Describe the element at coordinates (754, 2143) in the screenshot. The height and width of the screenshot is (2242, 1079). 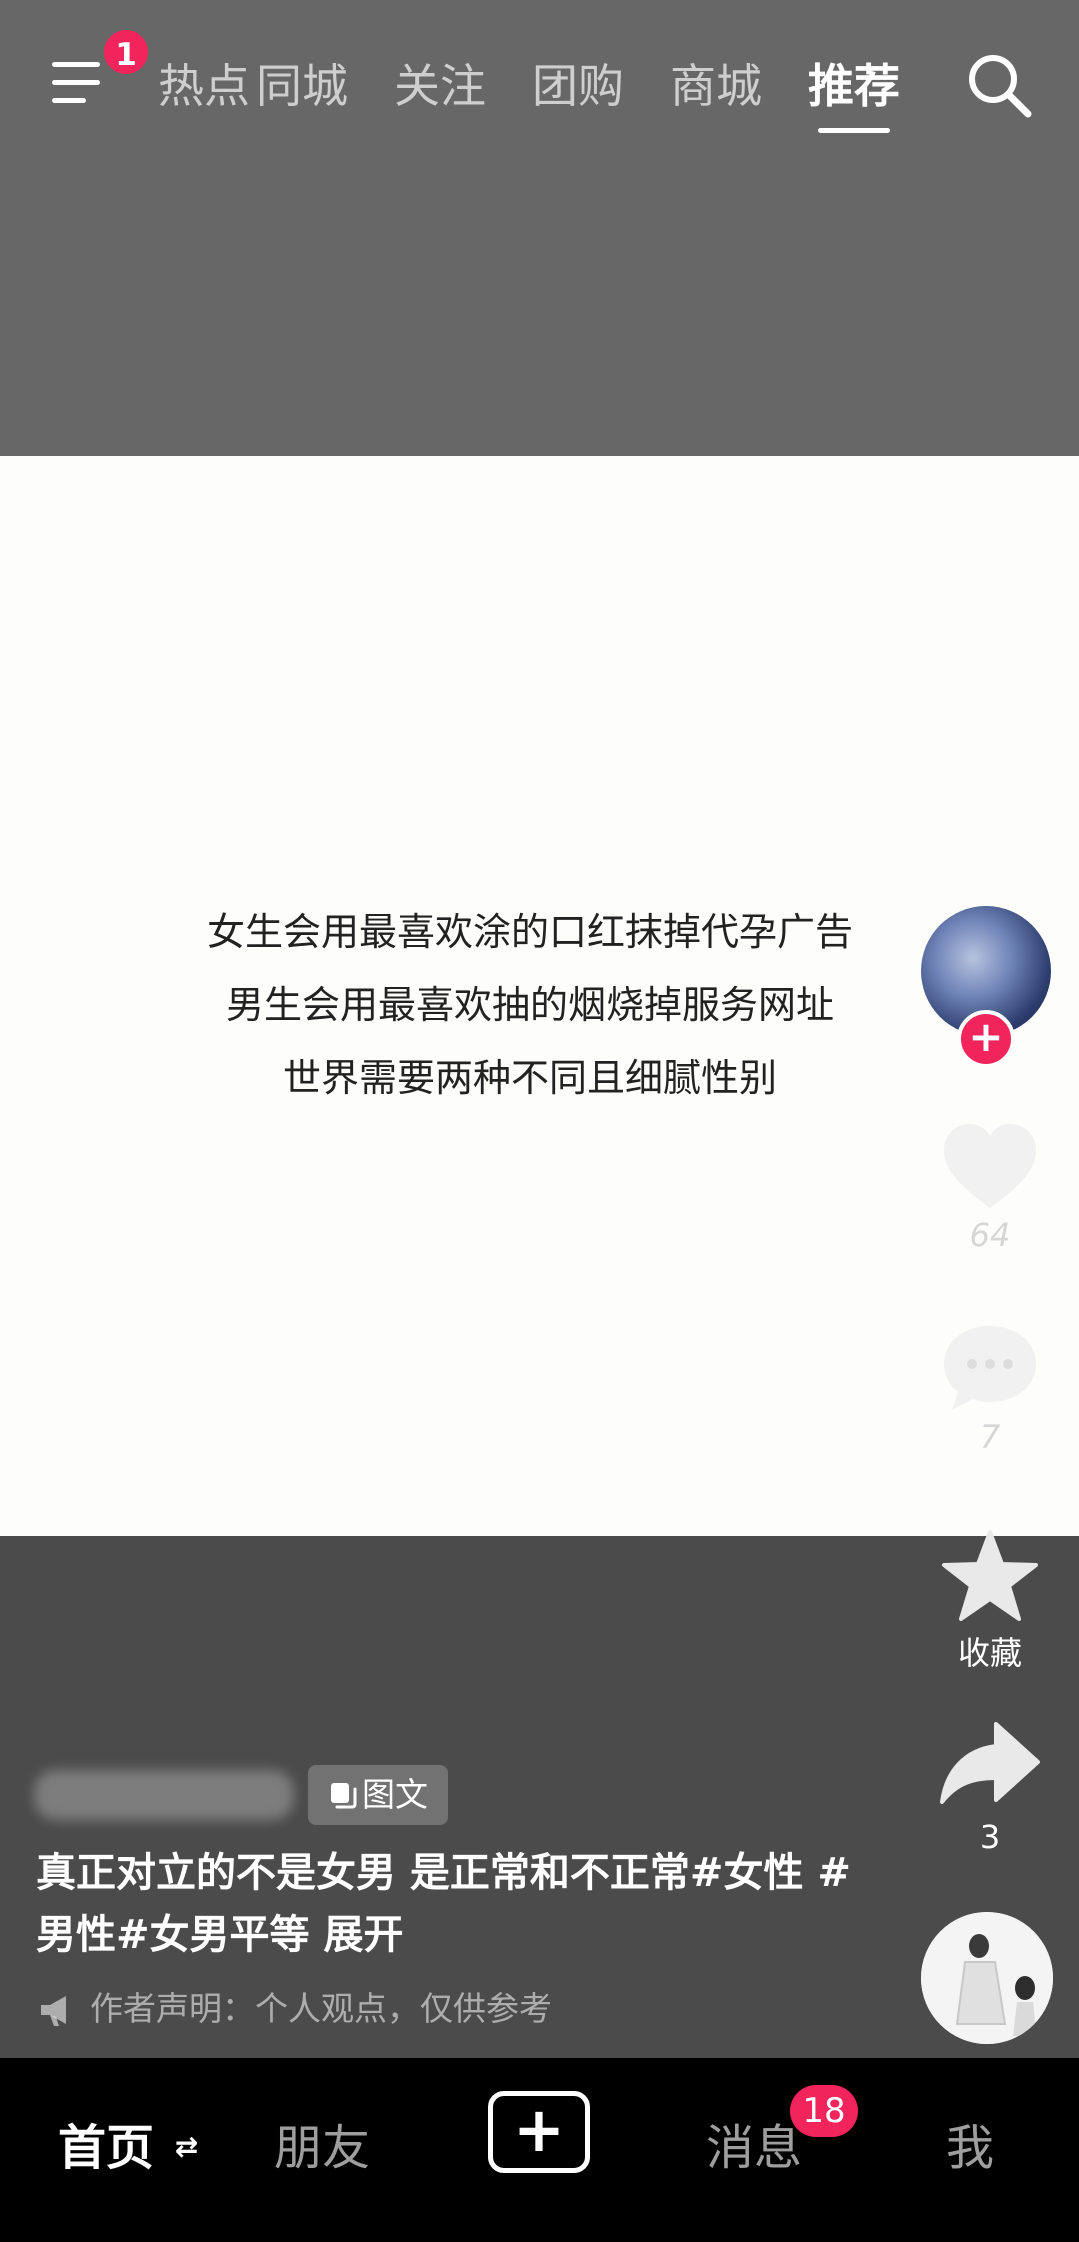
I see `nav-messages: 消息` at that location.